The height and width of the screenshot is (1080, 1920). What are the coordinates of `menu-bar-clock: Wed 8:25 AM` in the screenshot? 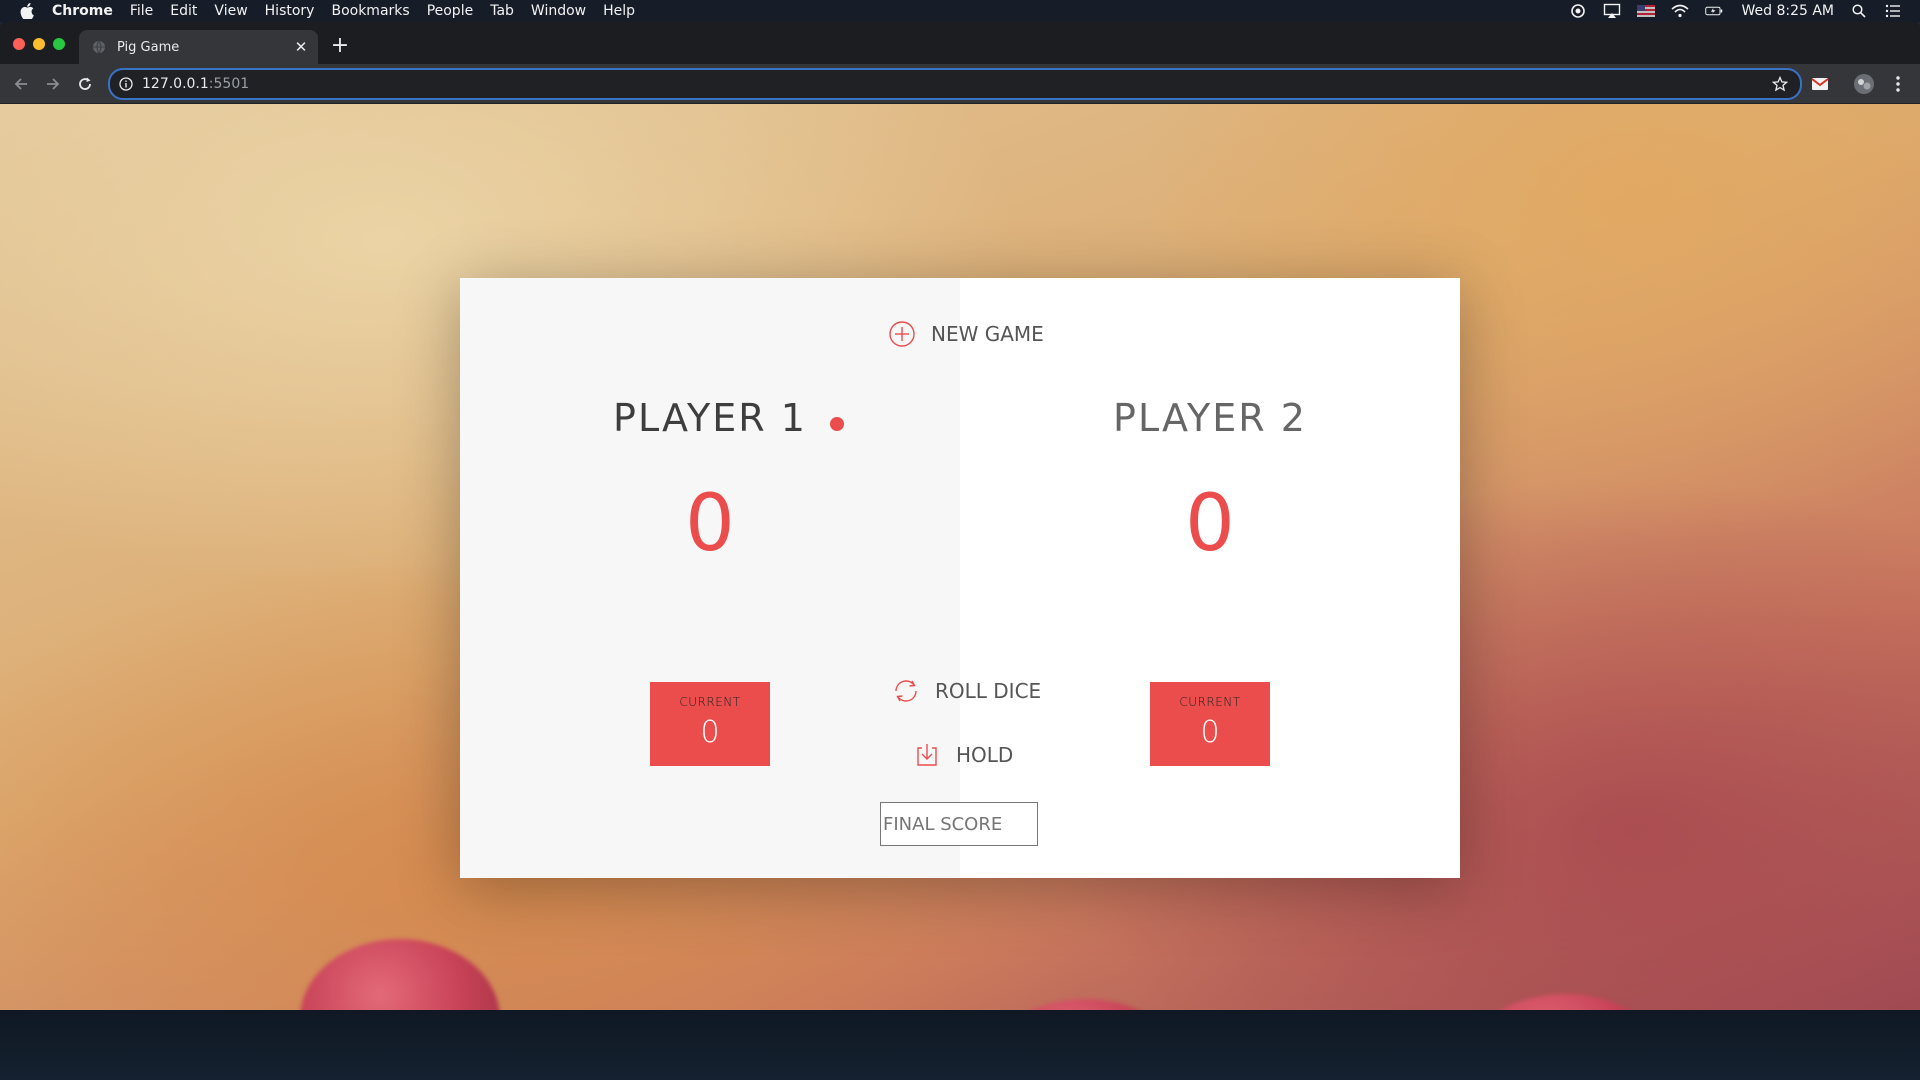 It's located at (1787, 11).